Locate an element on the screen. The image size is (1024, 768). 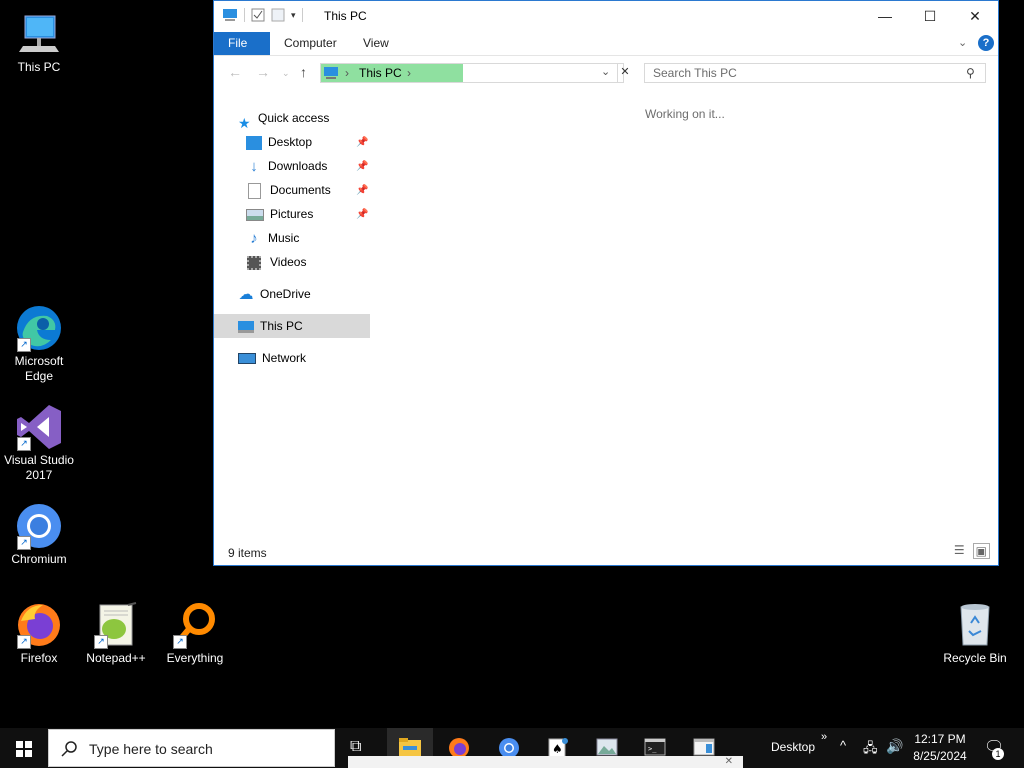
close-button: ✕ is located at coordinates (975, 16).